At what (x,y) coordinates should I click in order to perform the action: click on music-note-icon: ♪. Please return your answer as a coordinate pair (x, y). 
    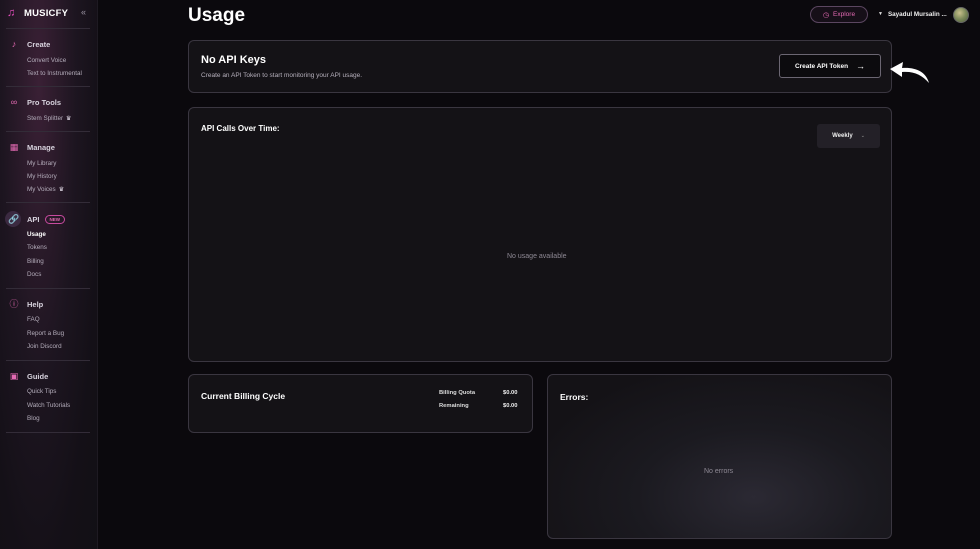
    Looking at the image, I should click on (14, 44).